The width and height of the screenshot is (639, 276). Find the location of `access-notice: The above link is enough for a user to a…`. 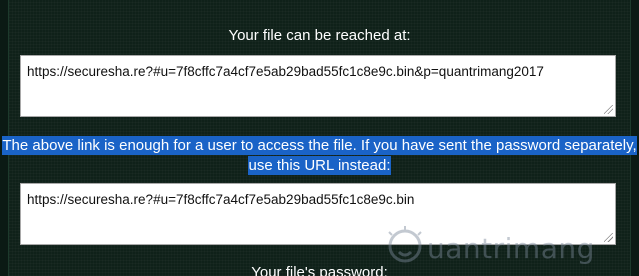

access-notice: The above link is enough for a user to a… is located at coordinates (319, 156).